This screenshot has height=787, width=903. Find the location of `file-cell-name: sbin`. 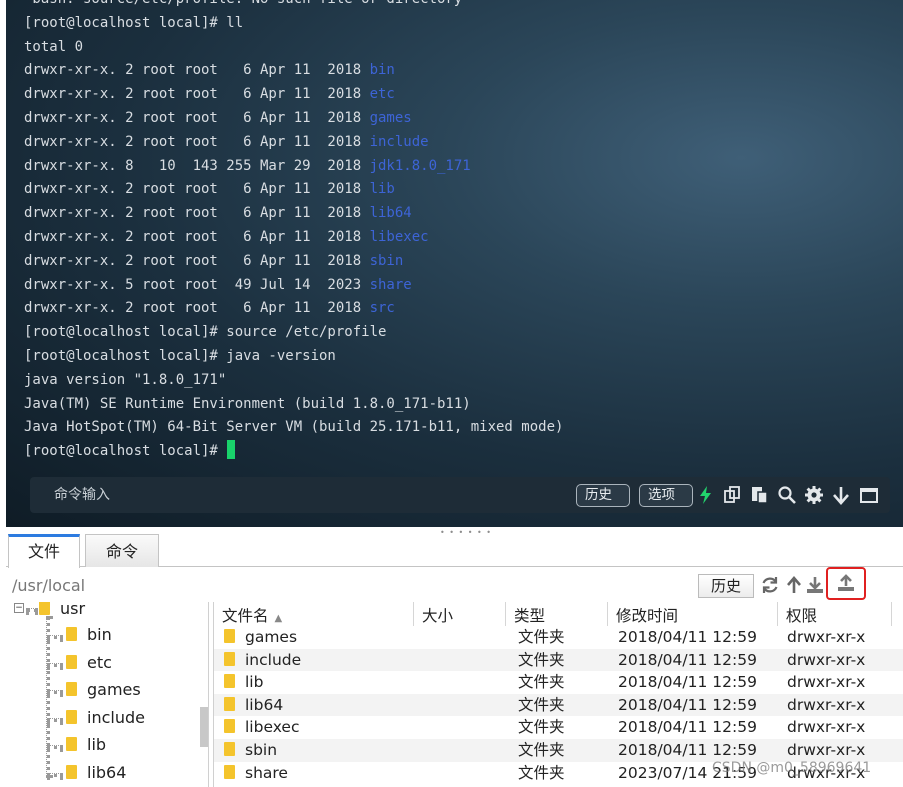

file-cell-name: sbin is located at coordinates (249, 750).